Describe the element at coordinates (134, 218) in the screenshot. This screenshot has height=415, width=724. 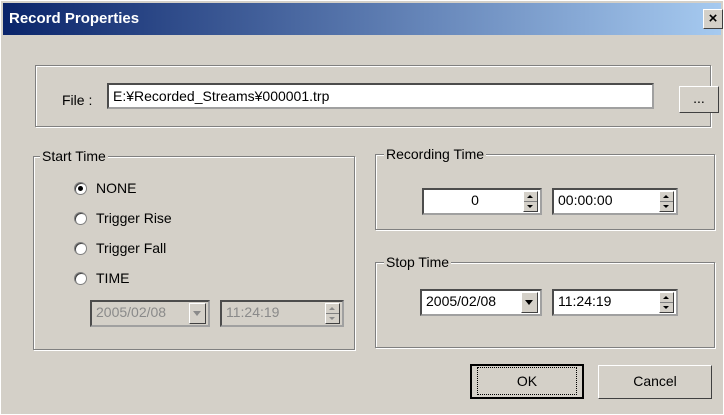
I see `radio-trigger-rise-label: Trigger Rise` at that location.